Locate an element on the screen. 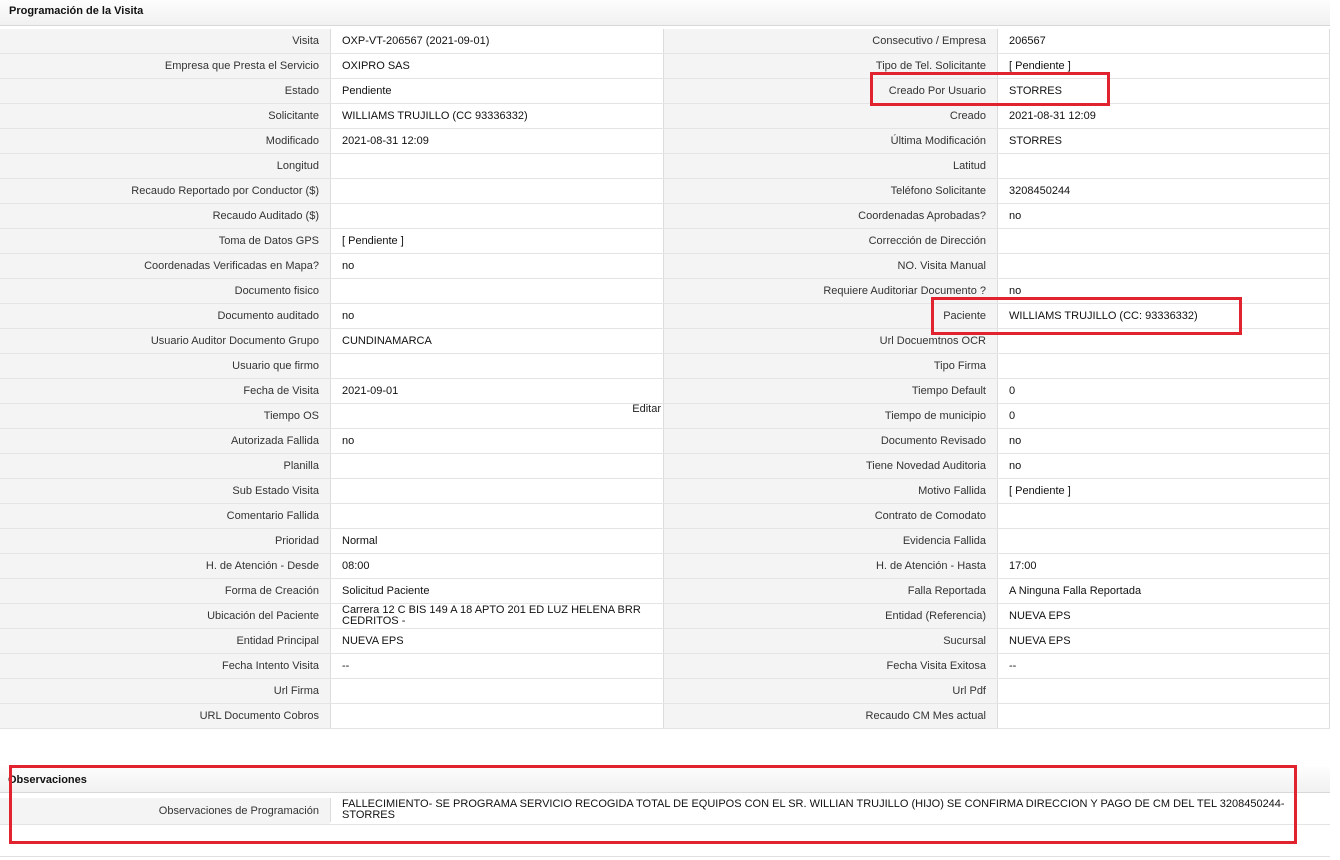 This screenshot has height=860, width=1340. field-label: Evidencia Fallida is located at coordinates (830, 541).